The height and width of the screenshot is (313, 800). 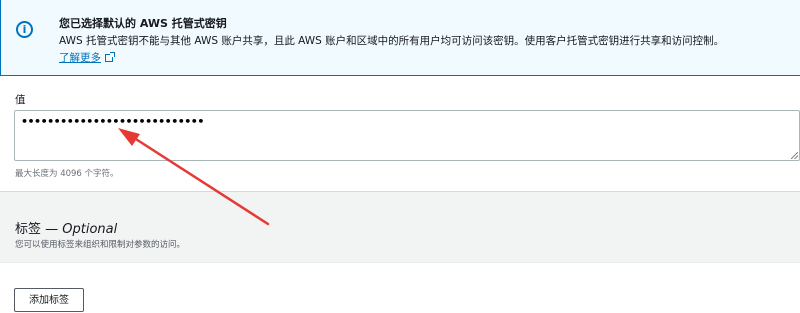 What do you see at coordinates (24, 29) in the screenshot?
I see `info-circle-icon: i` at bounding box center [24, 29].